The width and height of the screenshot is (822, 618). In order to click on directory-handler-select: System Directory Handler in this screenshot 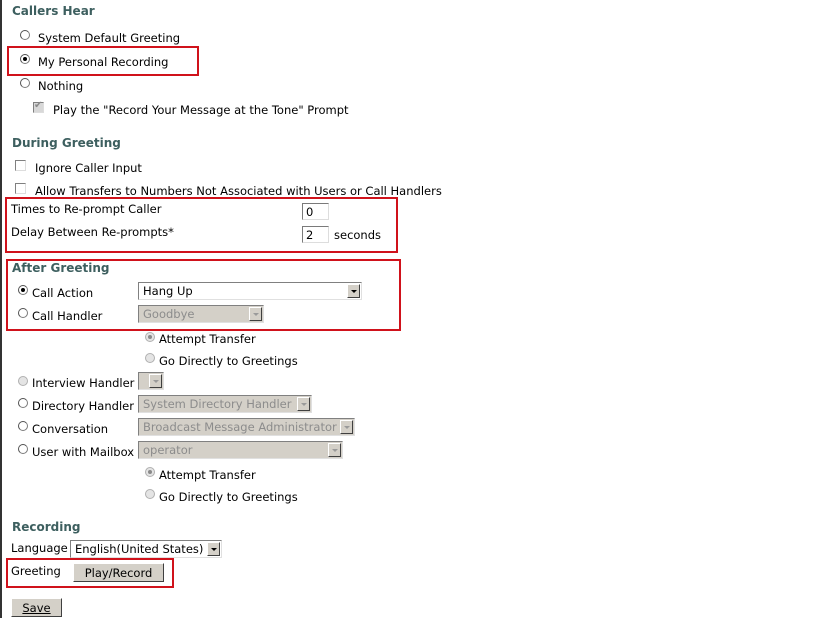, I will do `click(225, 404)`.